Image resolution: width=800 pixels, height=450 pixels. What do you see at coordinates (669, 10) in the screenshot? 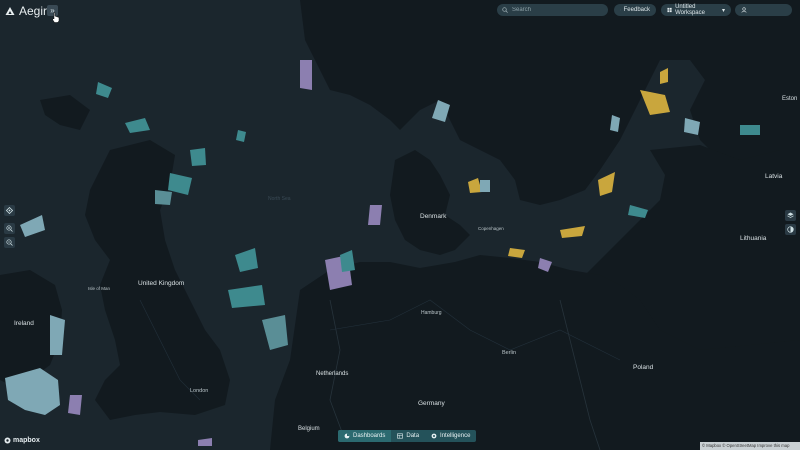
I see `workspace-icon` at bounding box center [669, 10].